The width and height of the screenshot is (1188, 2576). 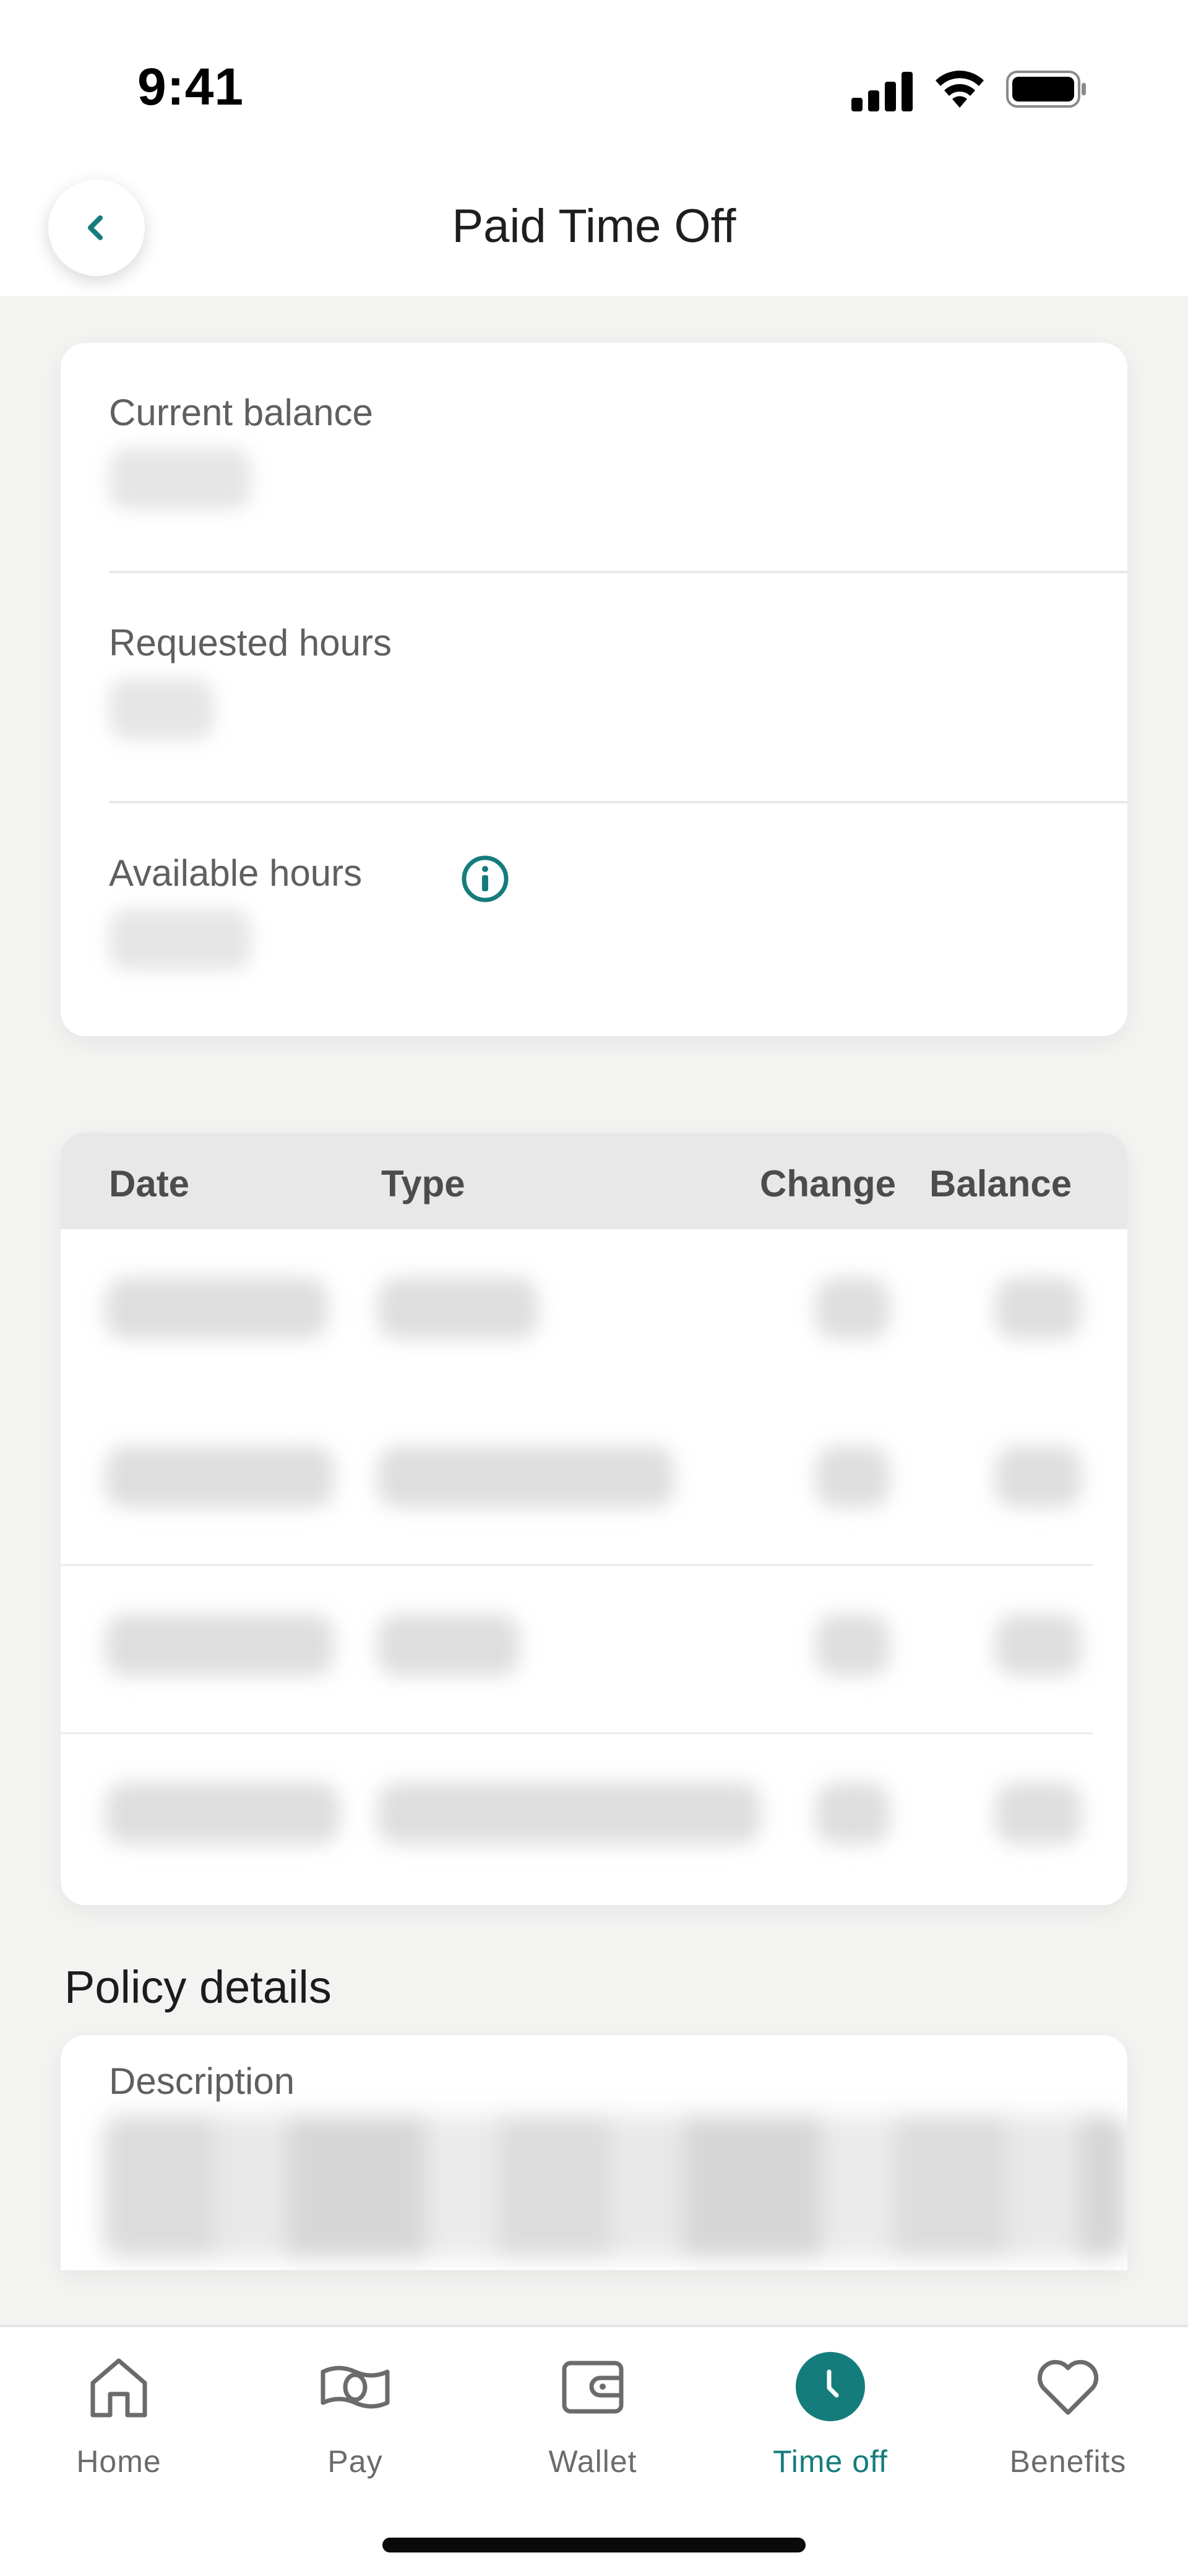 What do you see at coordinates (592, 2461) in the screenshot?
I see `tab-label: Wallet` at bounding box center [592, 2461].